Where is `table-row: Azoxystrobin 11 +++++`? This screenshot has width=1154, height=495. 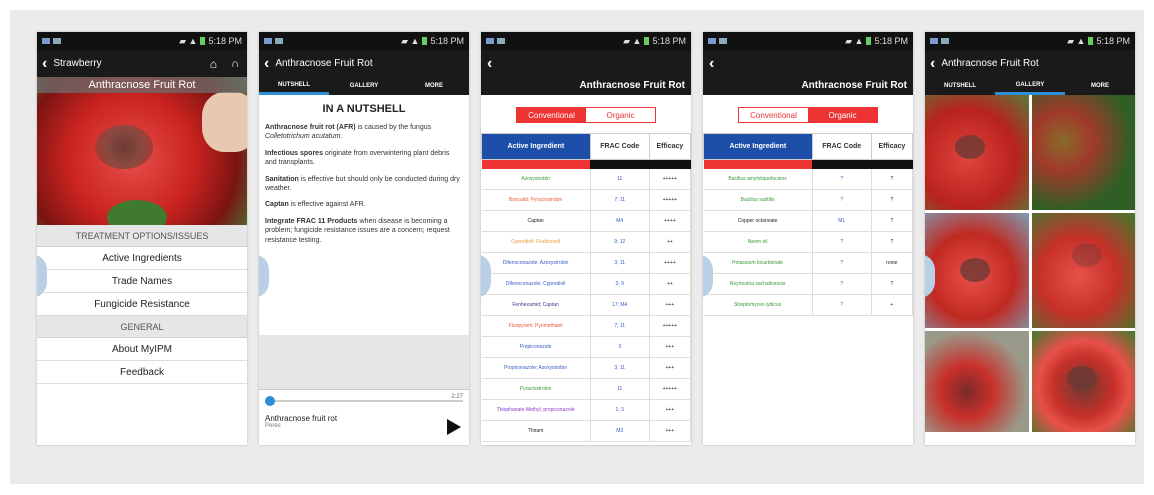 table-row: Azoxystrobin 11 +++++ is located at coordinates (586, 179).